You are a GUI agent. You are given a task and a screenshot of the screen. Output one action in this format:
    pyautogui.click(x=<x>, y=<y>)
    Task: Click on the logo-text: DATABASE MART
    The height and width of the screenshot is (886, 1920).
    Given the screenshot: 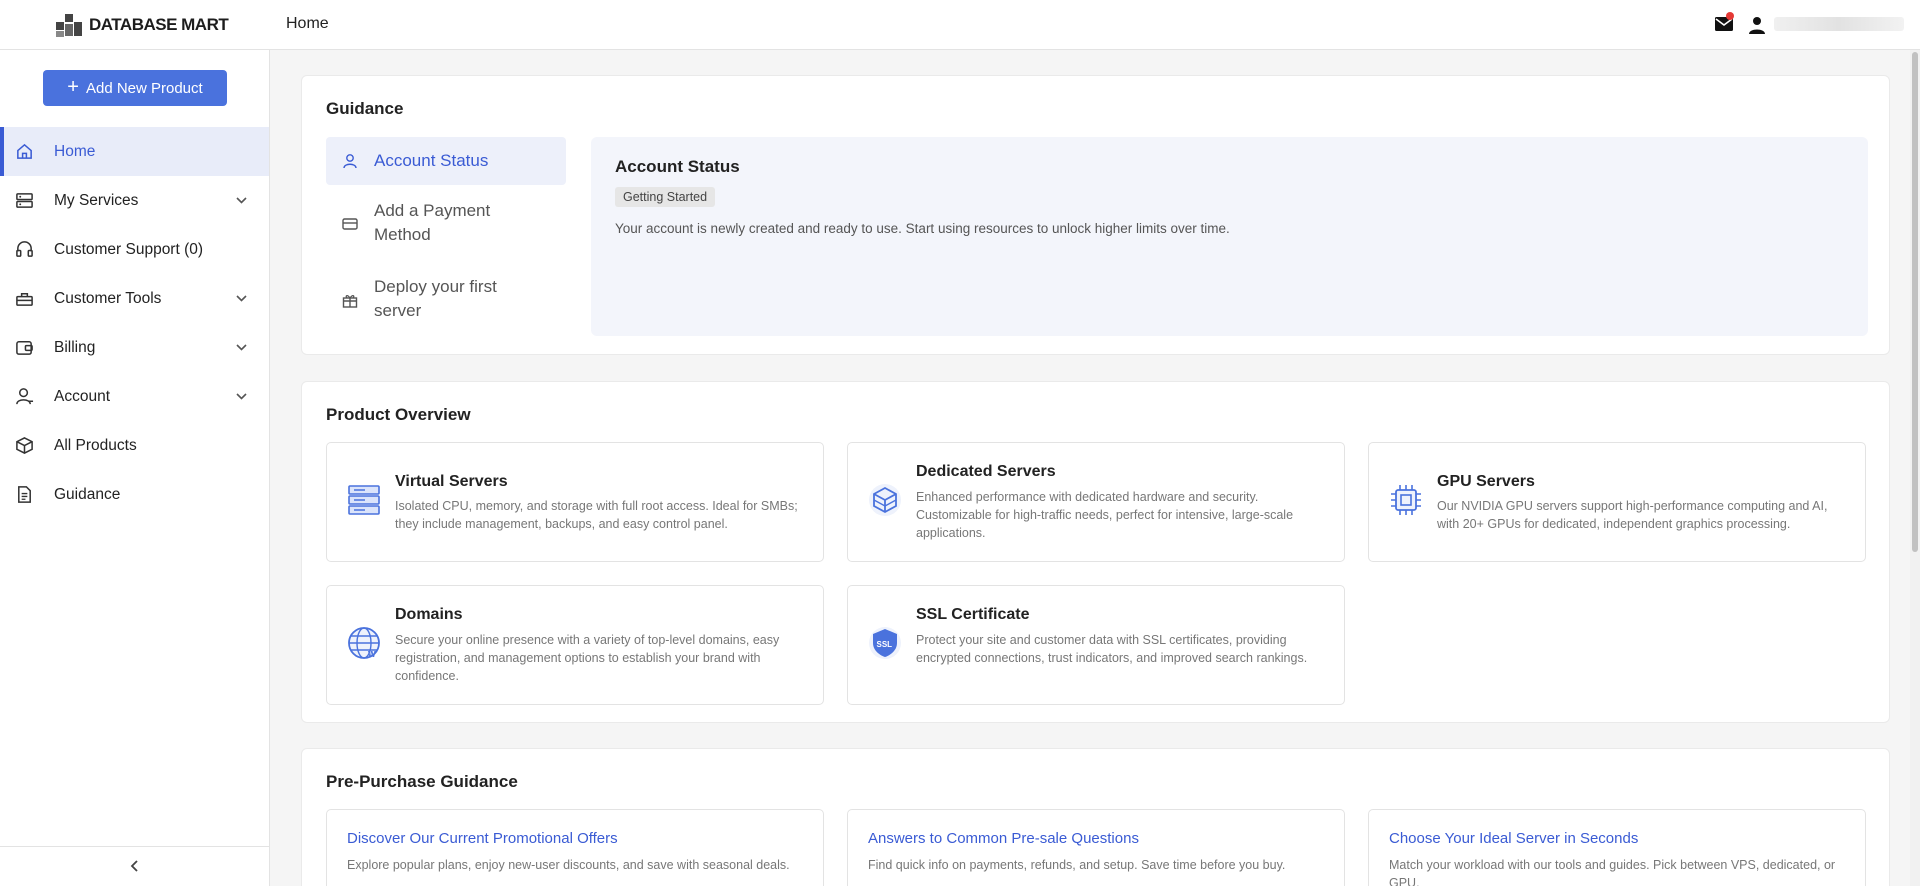 What is the action you would take?
    pyautogui.click(x=159, y=24)
    